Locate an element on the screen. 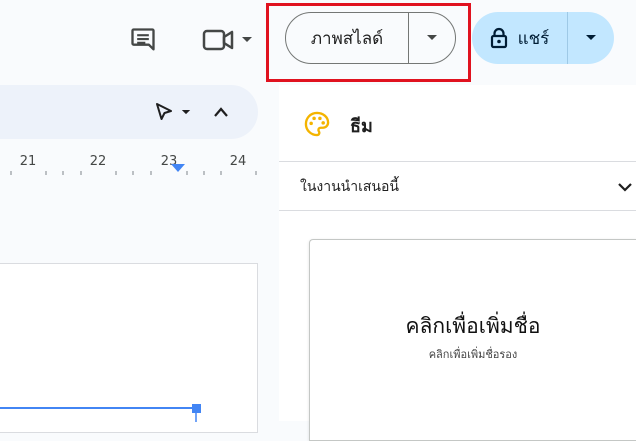 The height and width of the screenshot is (441, 636). chevron-up-icon is located at coordinates (221, 112).